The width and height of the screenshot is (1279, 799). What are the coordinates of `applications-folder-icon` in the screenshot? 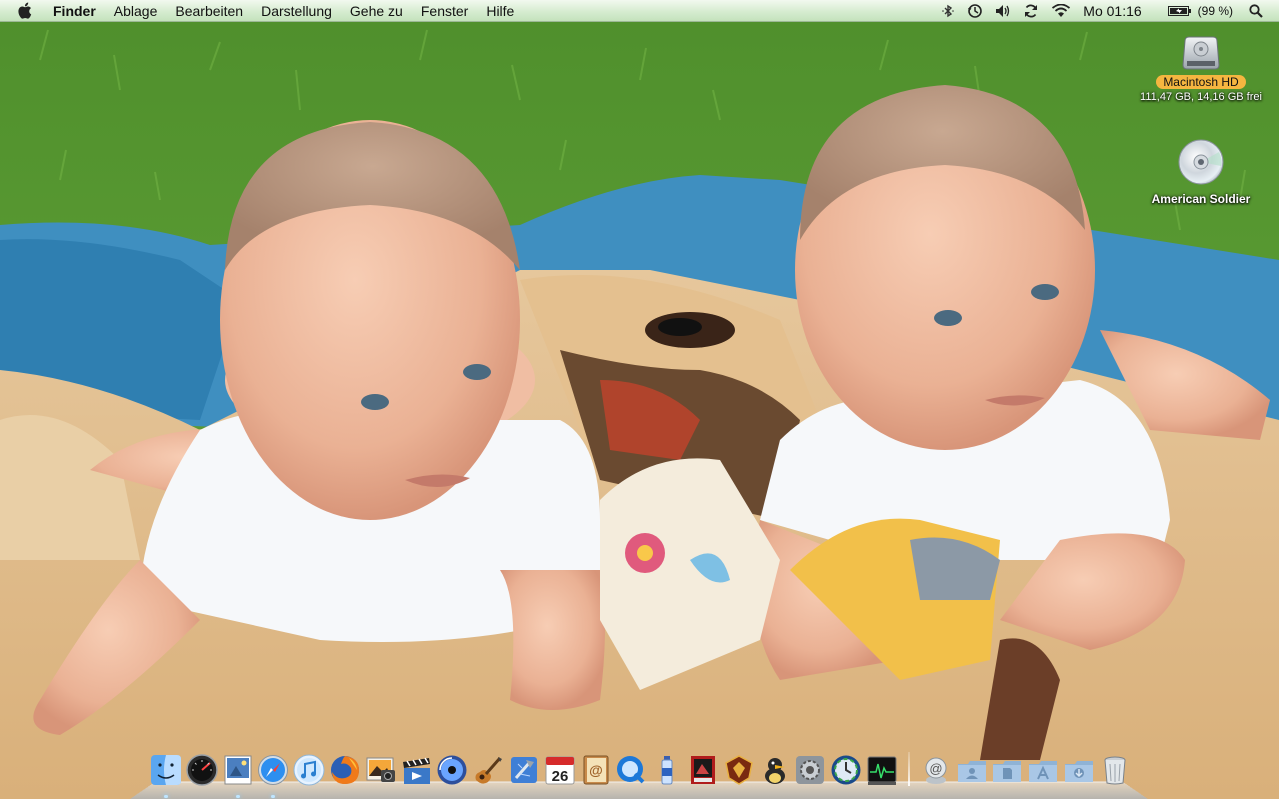 It's located at (1043, 771).